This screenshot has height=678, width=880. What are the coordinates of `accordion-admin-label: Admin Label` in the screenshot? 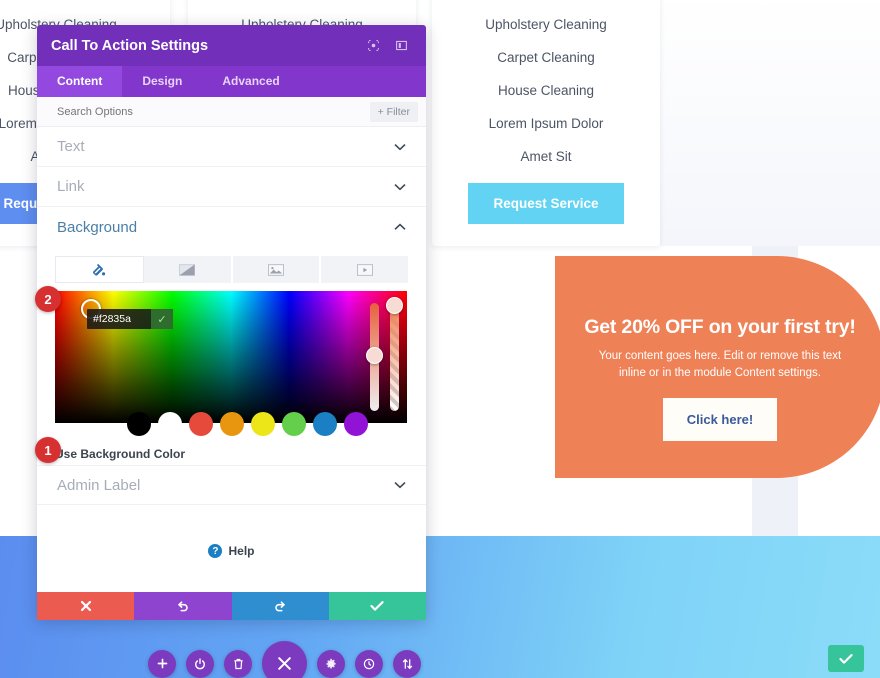 It's located at (231, 485).